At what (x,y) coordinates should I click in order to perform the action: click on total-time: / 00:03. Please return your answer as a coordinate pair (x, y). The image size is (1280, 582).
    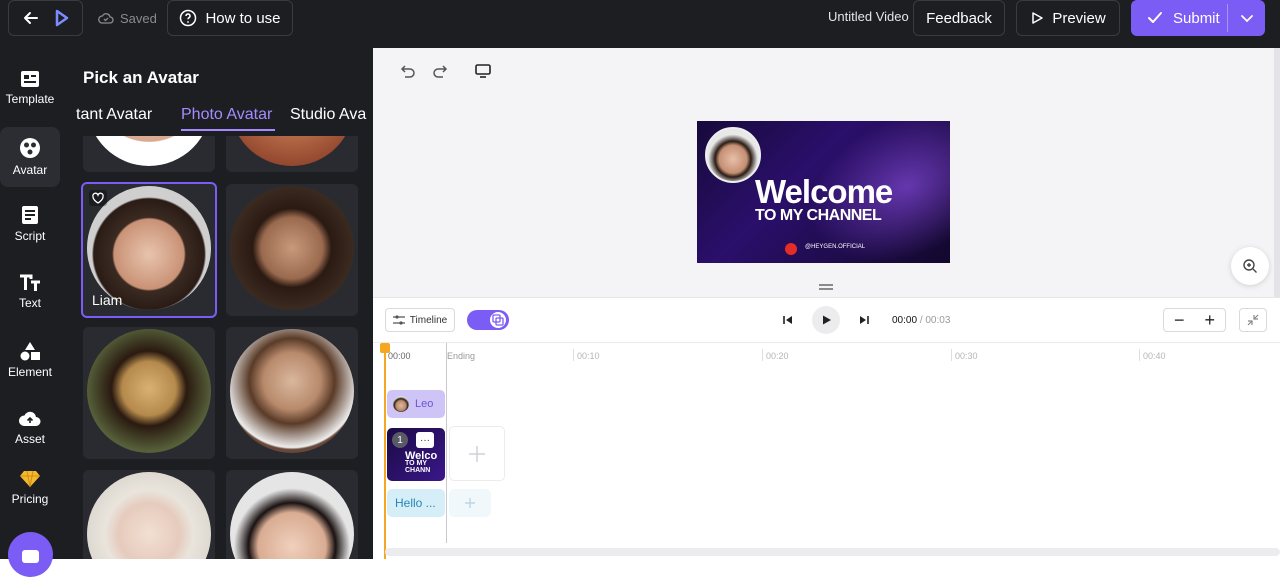
    Looking at the image, I should click on (935, 320).